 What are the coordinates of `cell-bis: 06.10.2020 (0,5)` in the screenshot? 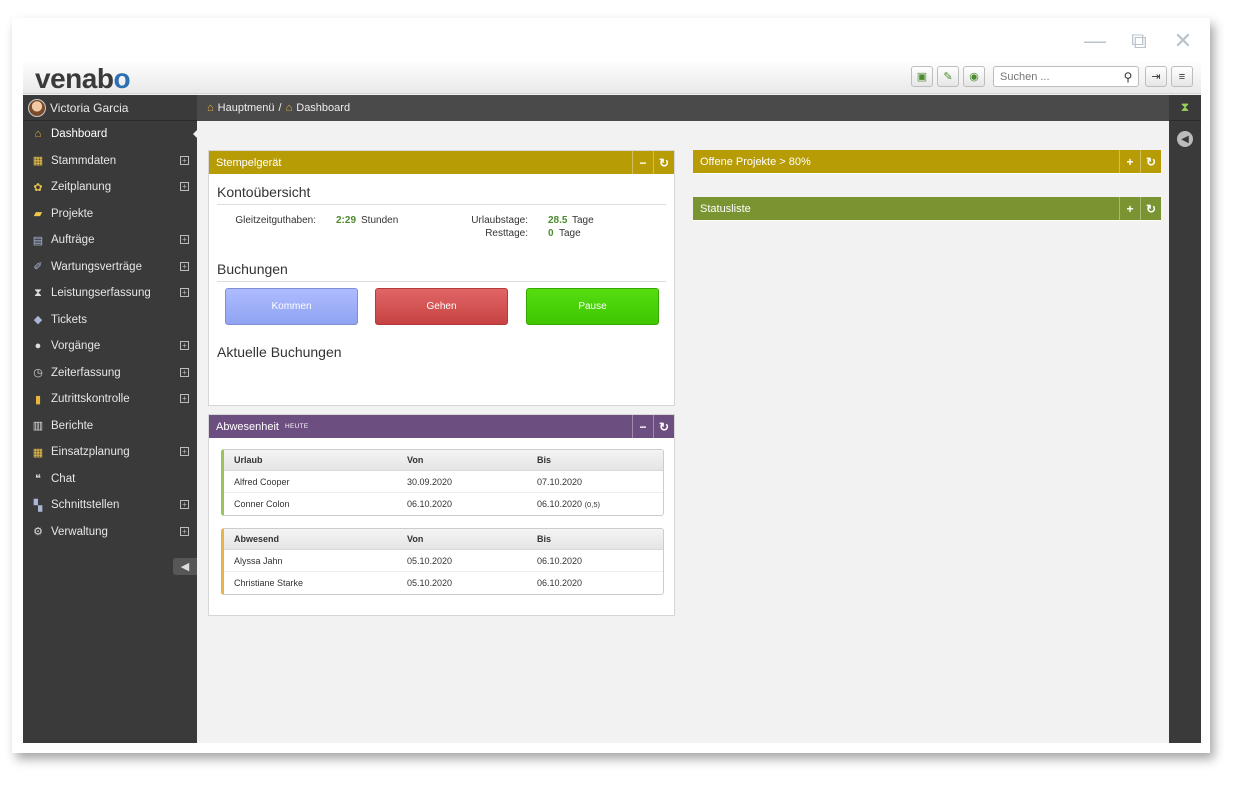 It's located at (568, 504).